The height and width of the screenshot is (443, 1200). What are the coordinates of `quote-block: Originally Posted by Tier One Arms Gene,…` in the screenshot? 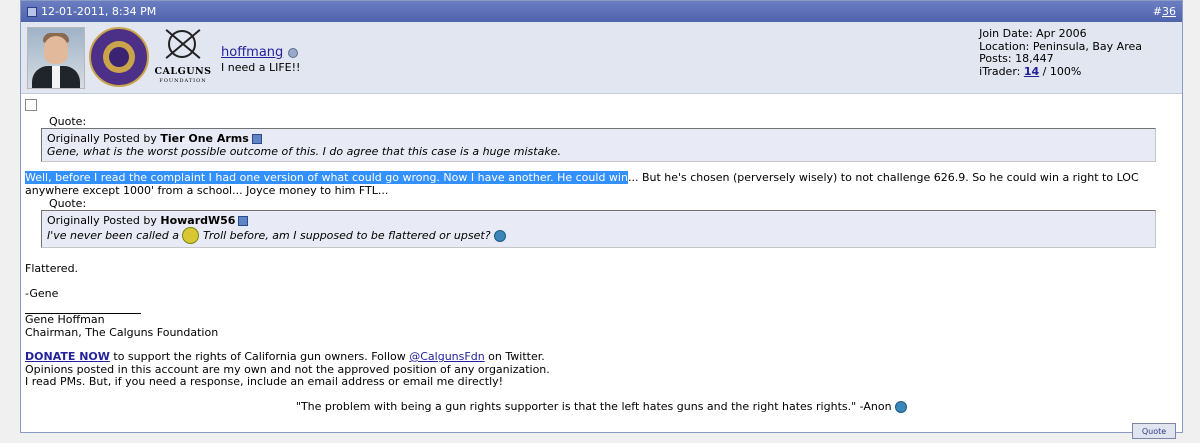 It's located at (598, 145).